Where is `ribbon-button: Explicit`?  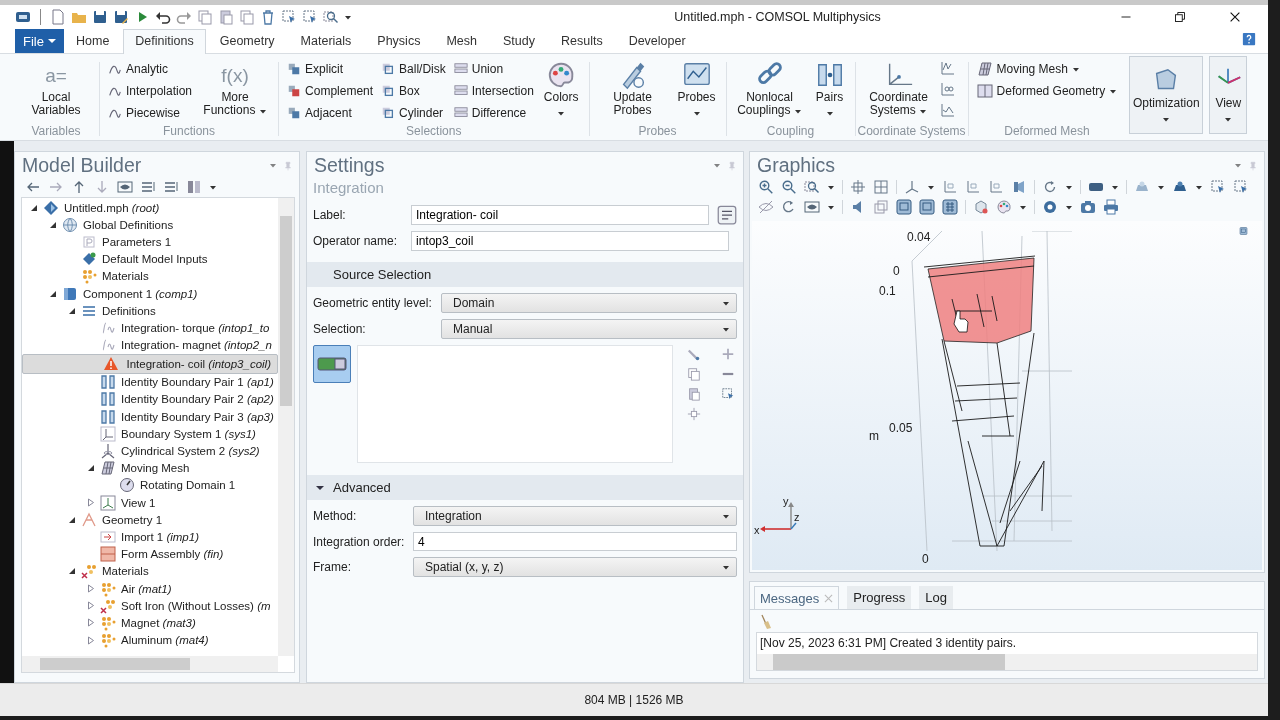
ribbon-button: Explicit is located at coordinates (330, 68).